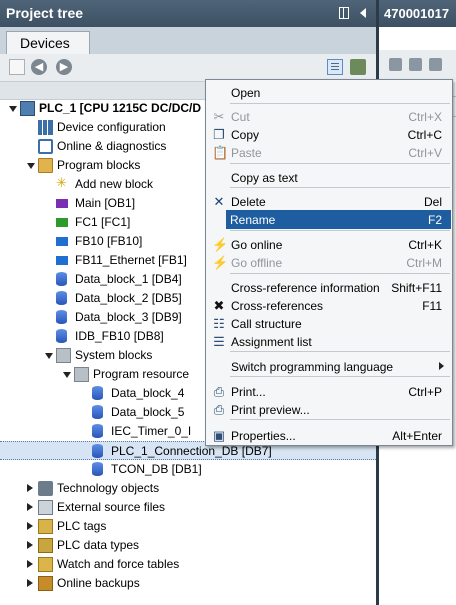 This screenshot has height=605, width=456. What do you see at coordinates (329, 366) in the screenshot?
I see `menu-item-switch-programming-language: Switch programming language` at bounding box center [329, 366].